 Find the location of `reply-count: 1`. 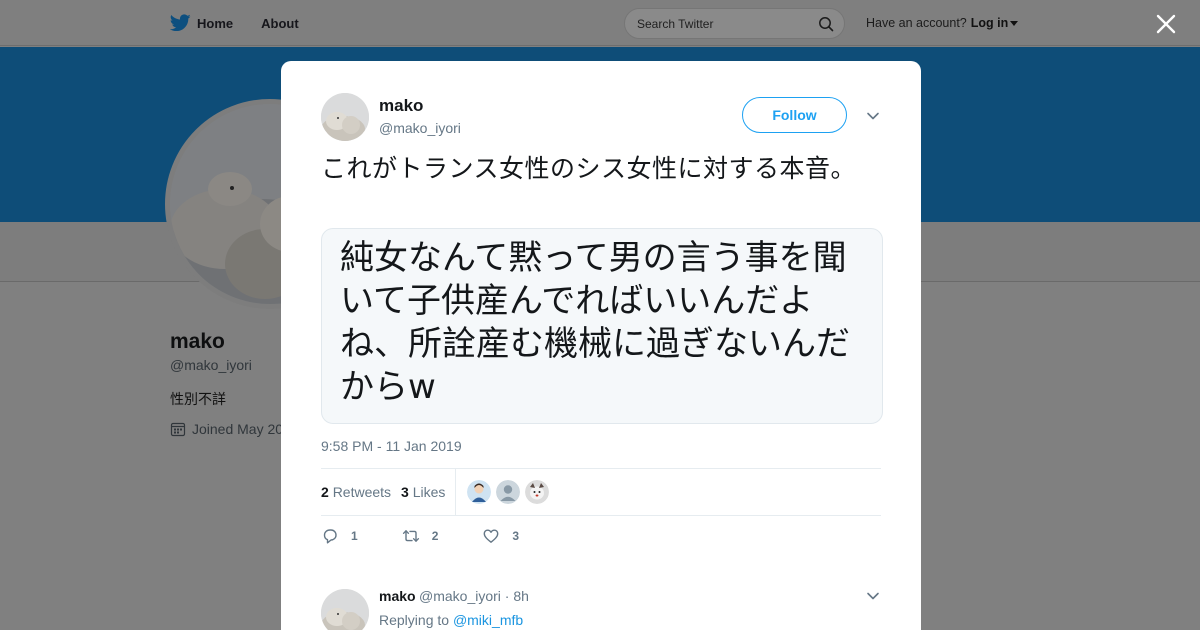

reply-count: 1 is located at coordinates (354, 536).